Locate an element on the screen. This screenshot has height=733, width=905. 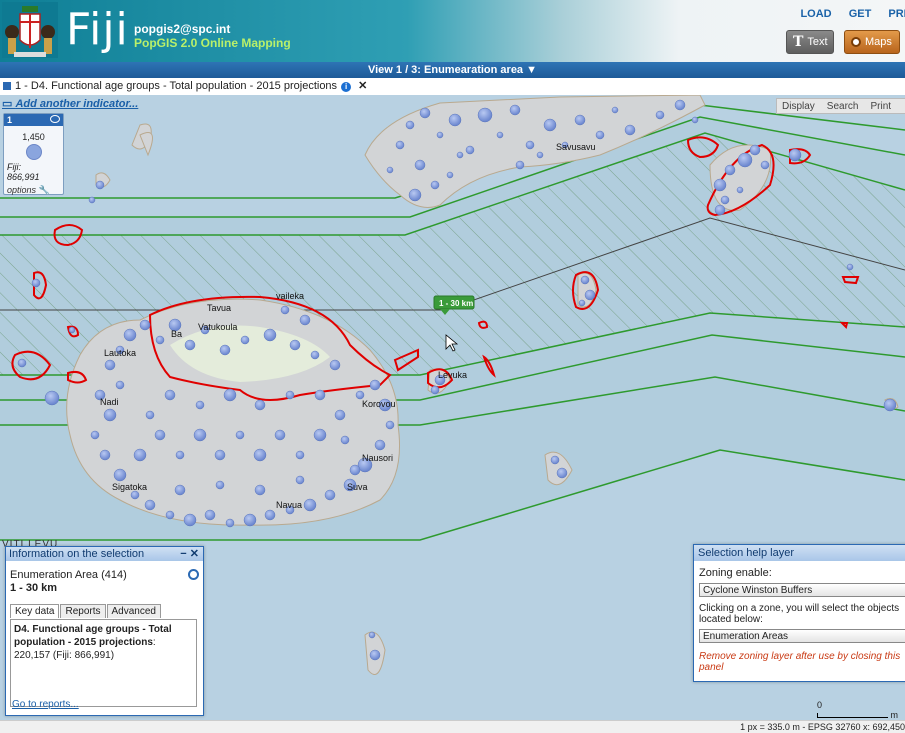
label-tavua: Tavua is located at coordinates (219, 308).